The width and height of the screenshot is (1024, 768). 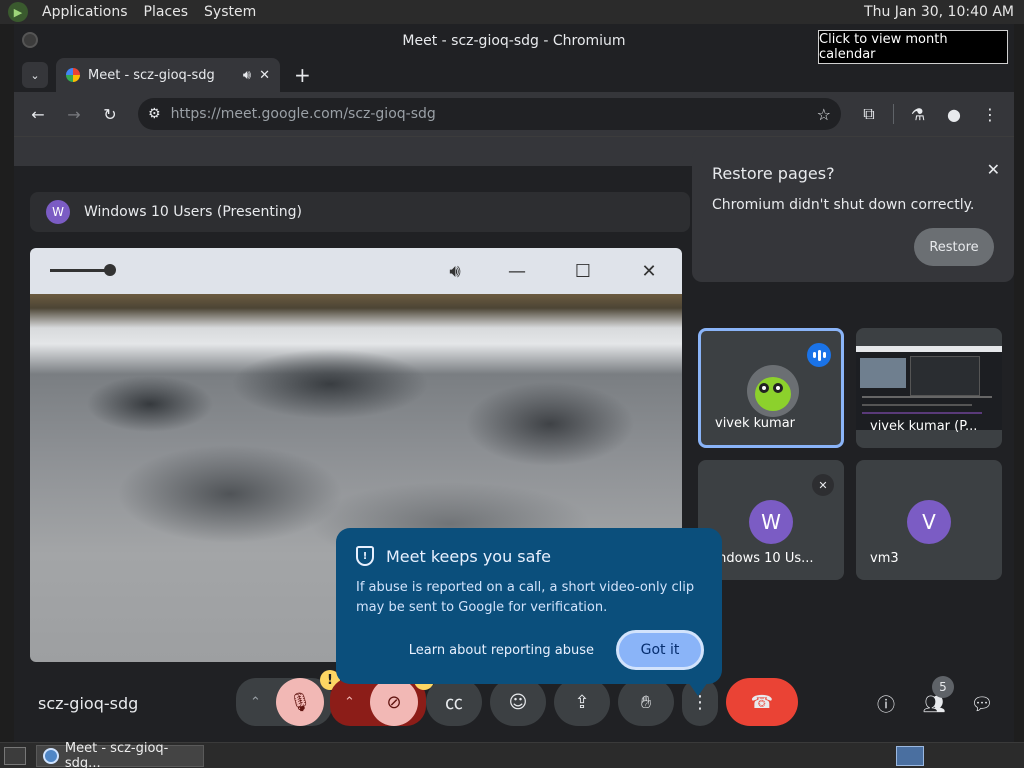 I want to click on profile-icon: ●, so click(x=954, y=114).